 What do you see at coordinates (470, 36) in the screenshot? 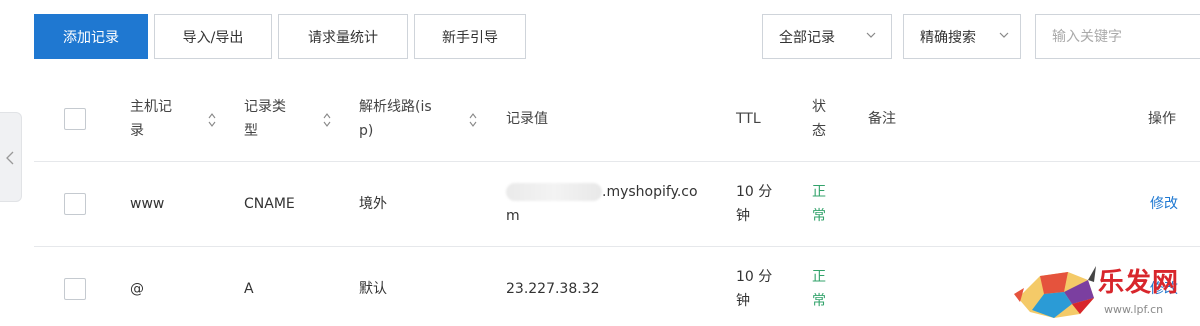
I see `guide-button: 新手引导` at bounding box center [470, 36].